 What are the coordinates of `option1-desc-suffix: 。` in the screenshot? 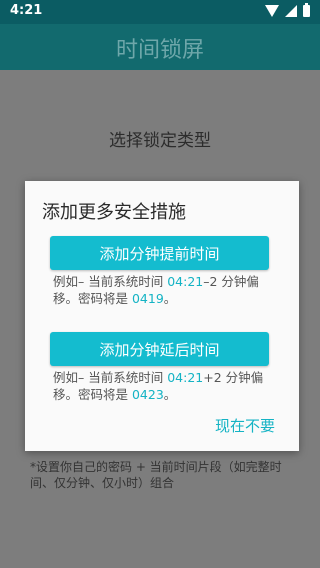 It's located at (170, 298).